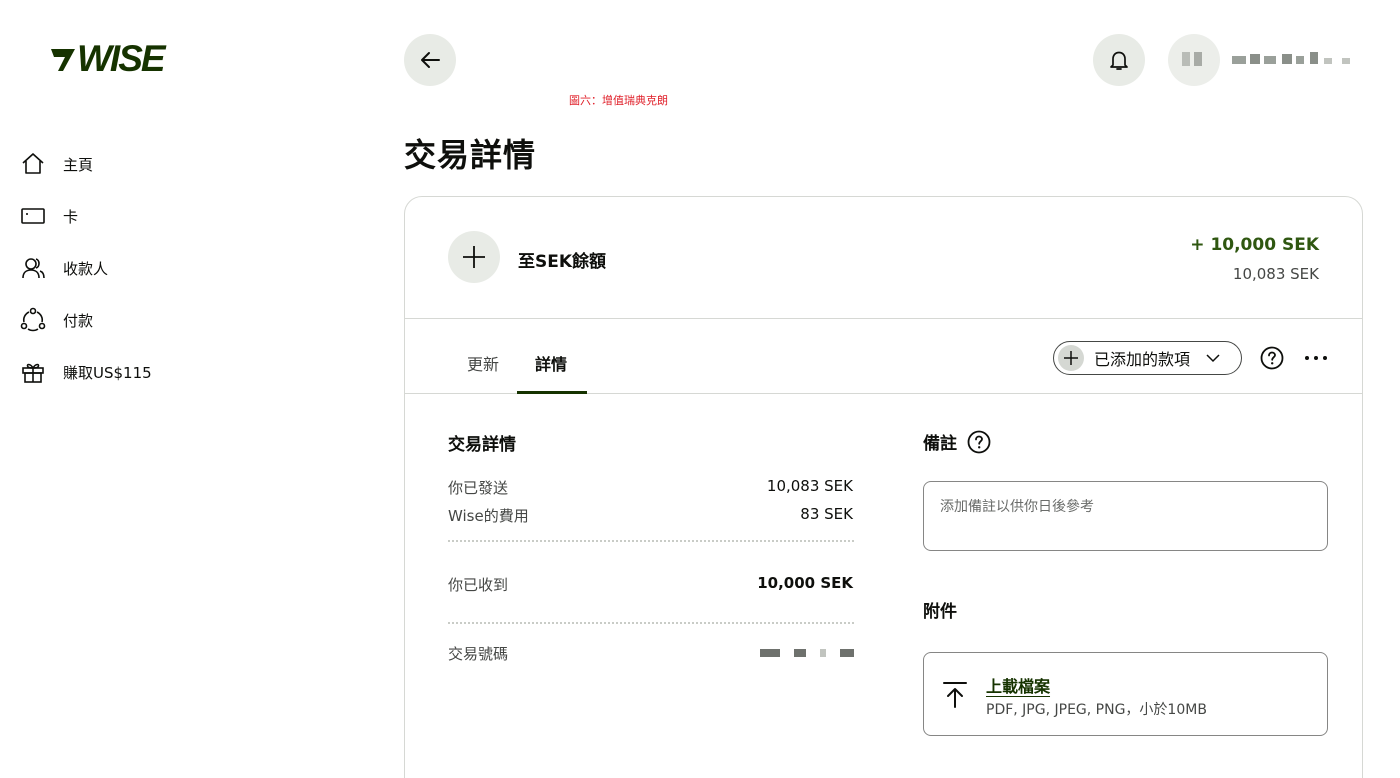 The width and height of the screenshot is (1400, 778). What do you see at coordinates (33, 268) in the screenshot?
I see `recipients-icon` at bounding box center [33, 268].